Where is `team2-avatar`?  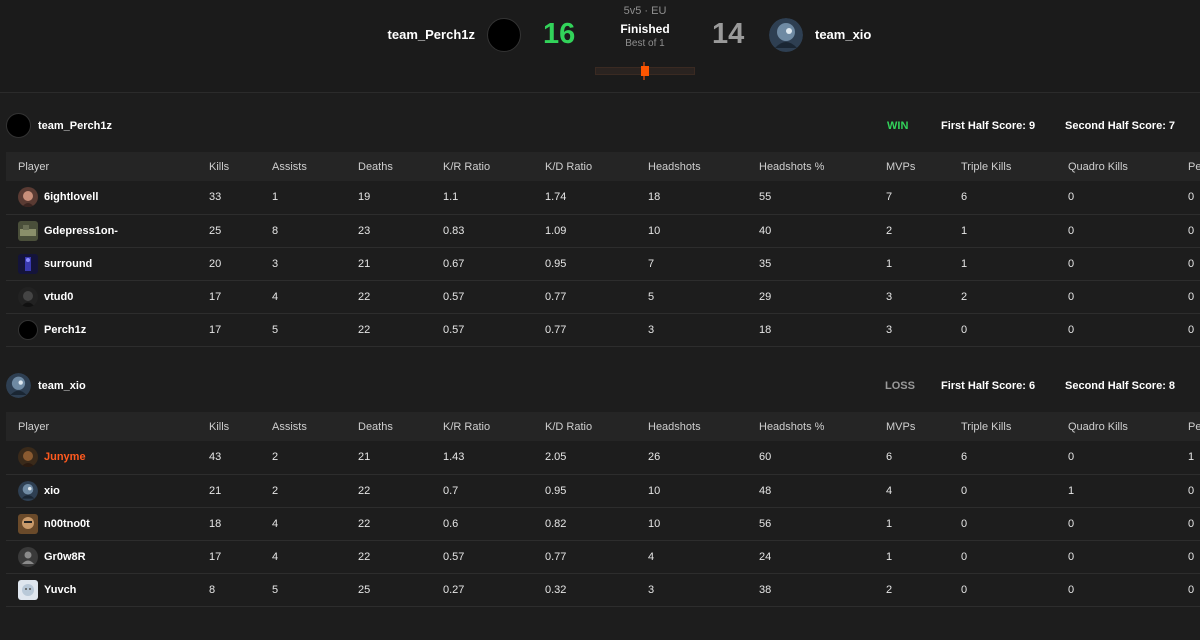
team2-avatar is located at coordinates (786, 35).